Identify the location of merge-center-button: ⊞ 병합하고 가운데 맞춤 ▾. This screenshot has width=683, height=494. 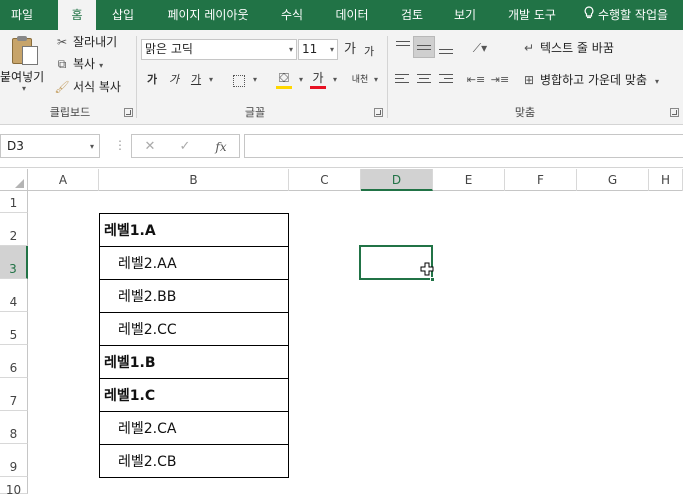
(590, 80).